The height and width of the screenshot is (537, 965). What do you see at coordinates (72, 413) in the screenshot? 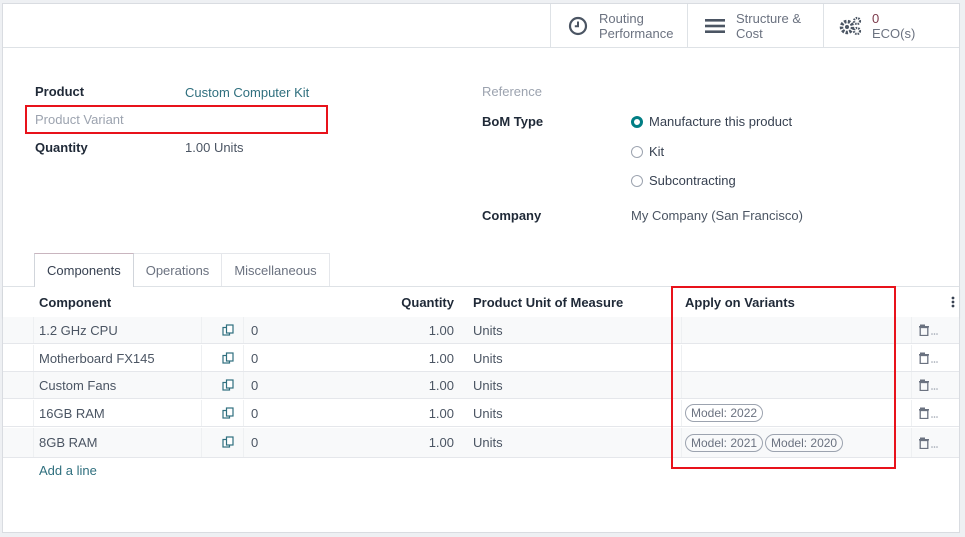
I see `component-cell: 16GB RAM` at bounding box center [72, 413].